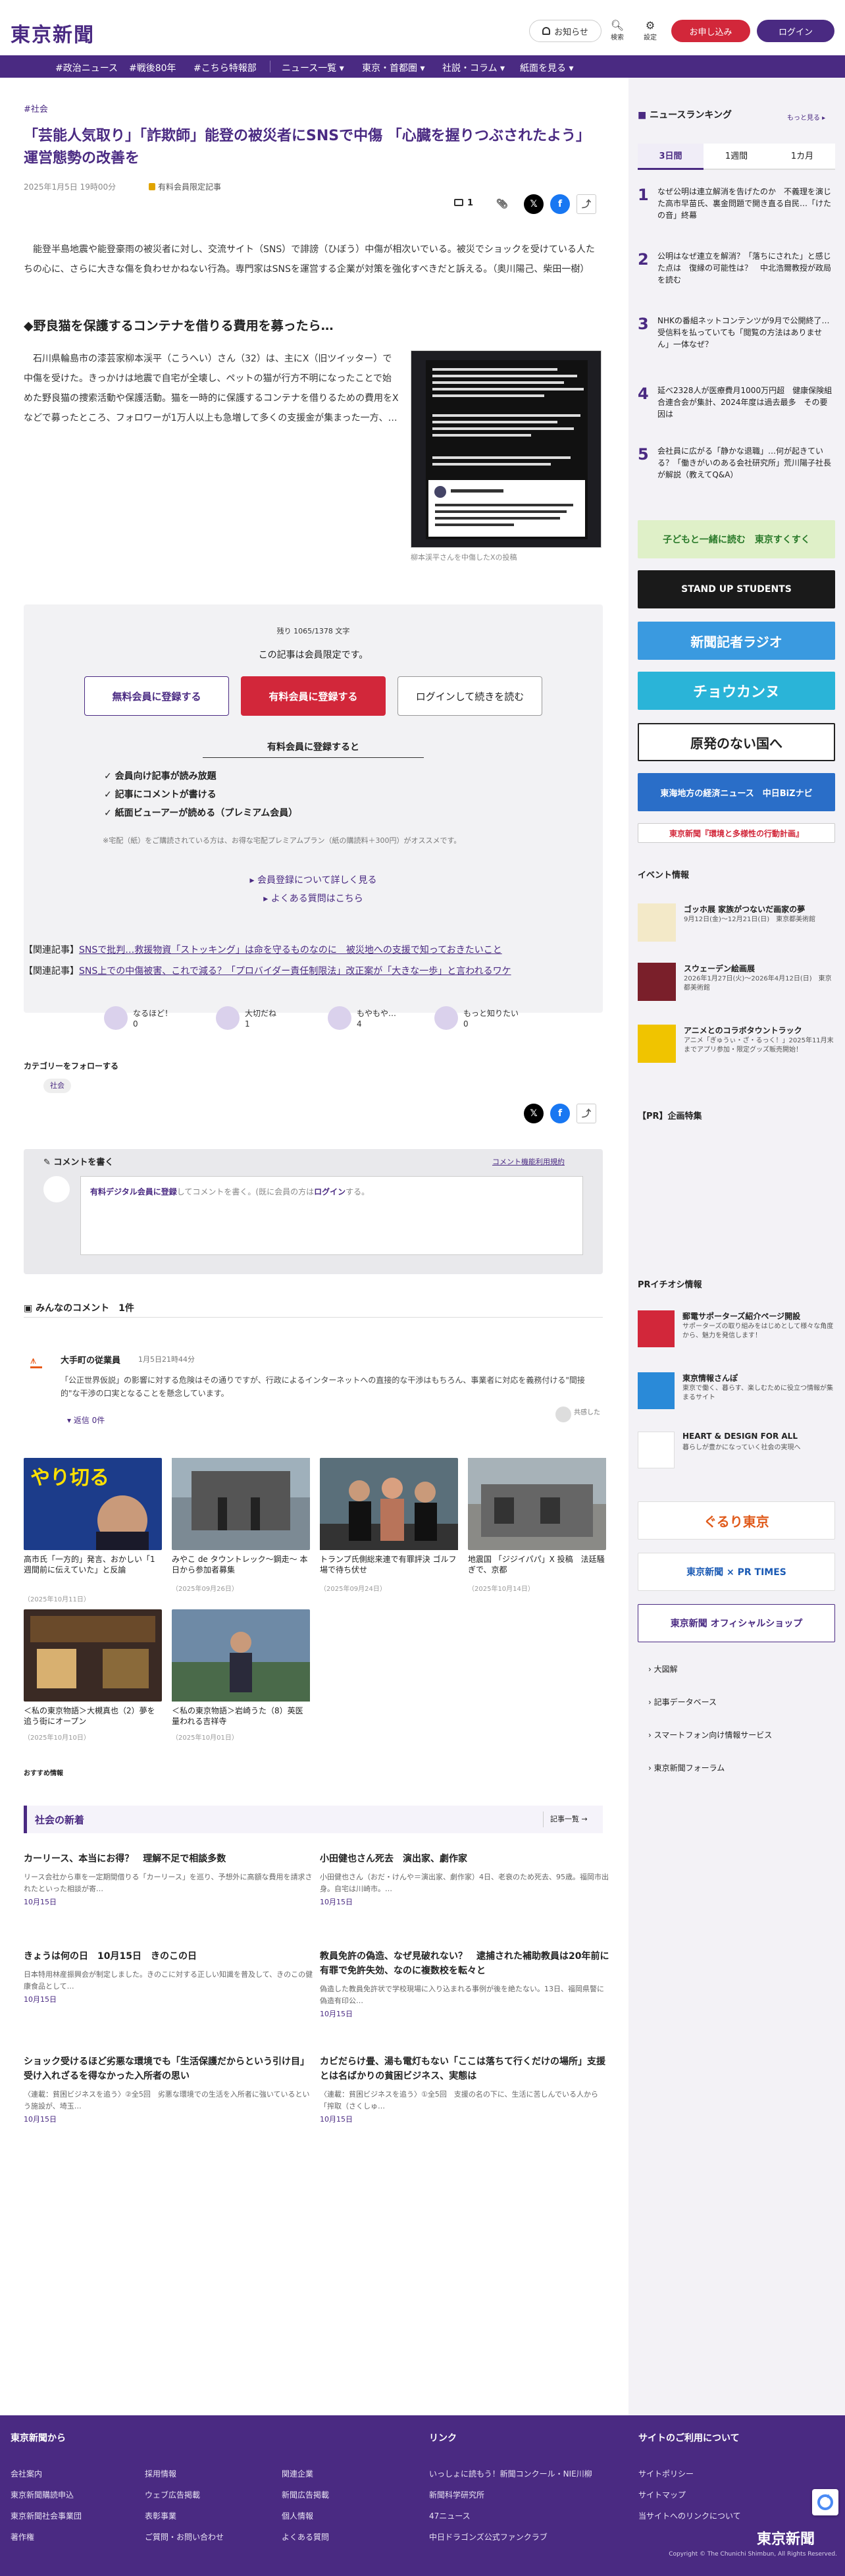  Describe the element at coordinates (617, 31) in the screenshot. I see `search-button: 🔍︎ 検索` at that location.